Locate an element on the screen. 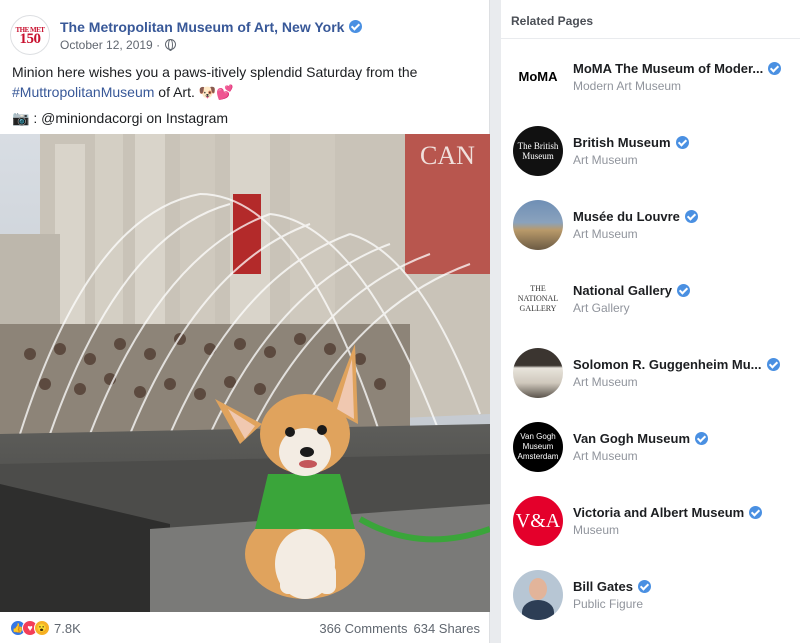 Image resolution: width=800 pixels, height=643 pixels. related-pages-title: Related Pages is located at coordinates (552, 21).